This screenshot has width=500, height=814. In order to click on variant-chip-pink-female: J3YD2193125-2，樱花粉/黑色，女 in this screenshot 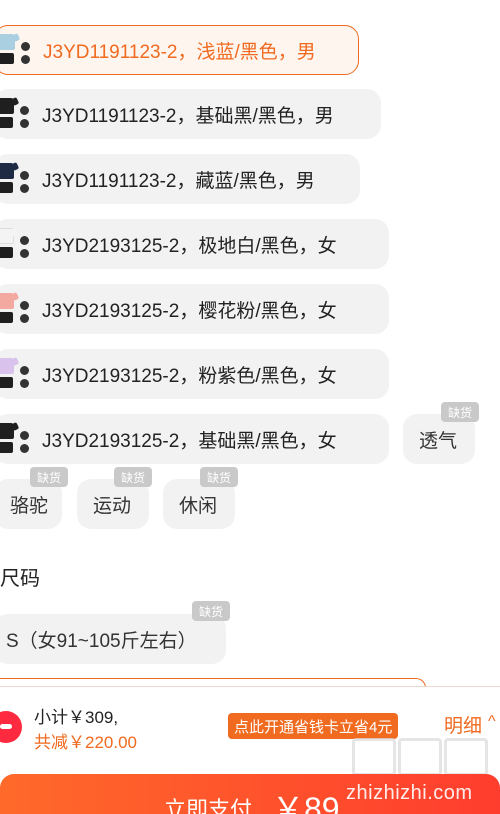, I will do `click(194, 309)`.